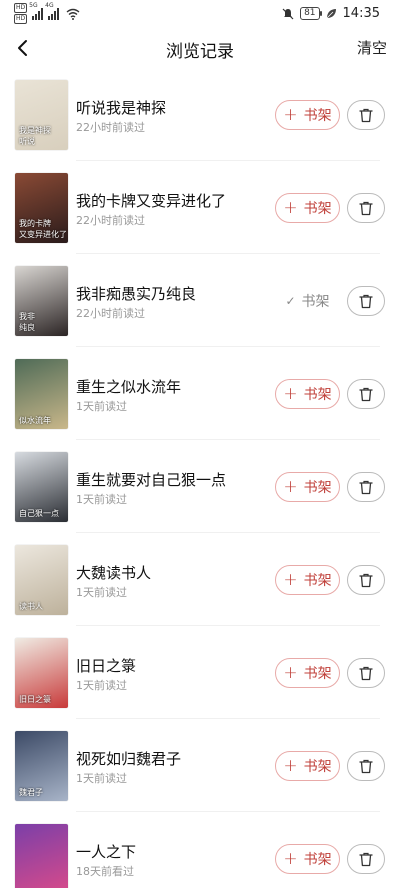 The height and width of the screenshot is (888, 400). I want to click on book-title: 旧日之箓, so click(106, 665).